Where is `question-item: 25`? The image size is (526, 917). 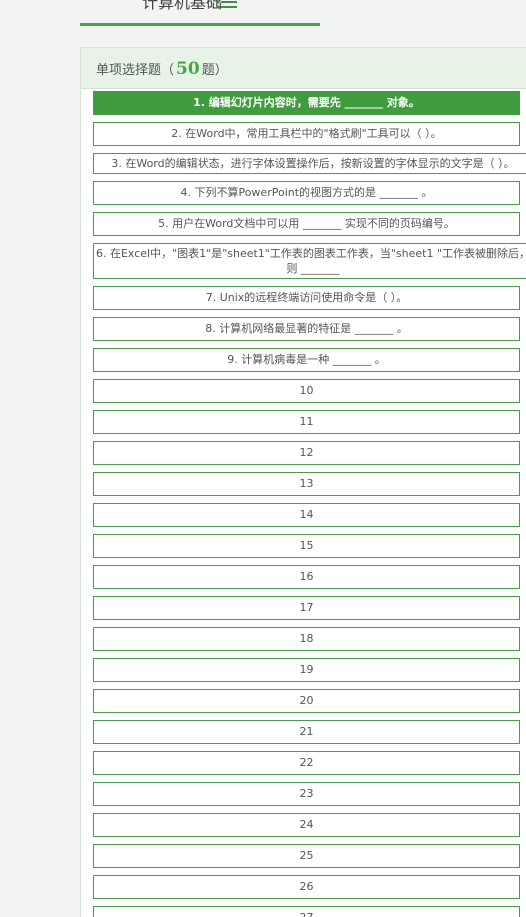
question-item: 25 is located at coordinates (306, 856).